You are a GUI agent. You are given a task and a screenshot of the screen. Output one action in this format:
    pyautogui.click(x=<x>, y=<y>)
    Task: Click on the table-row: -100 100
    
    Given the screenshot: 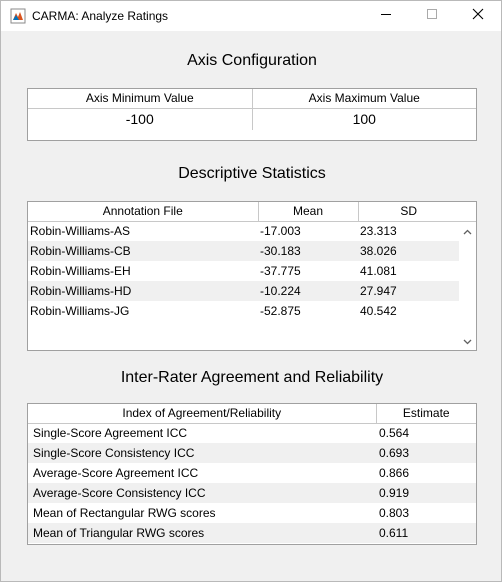 What is the action you would take?
    pyautogui.click(x=252, y=119)
    